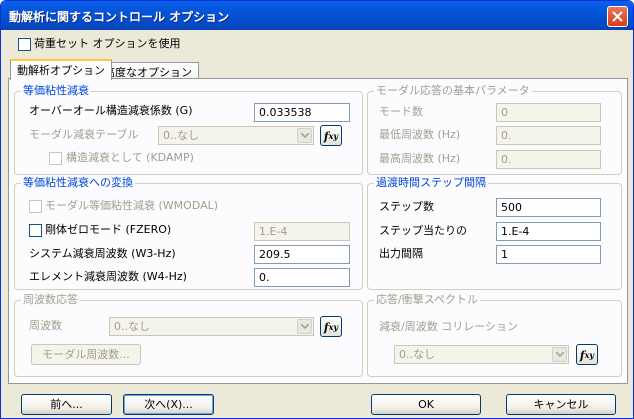 Image resolution: width=634 pixels, height=419 pixels. What do you see at coordinates (102, 253) in the screenshot?
I see `w3-label: システム減衰周波数 (W3-Hz)` at bounding box center [102, 253].